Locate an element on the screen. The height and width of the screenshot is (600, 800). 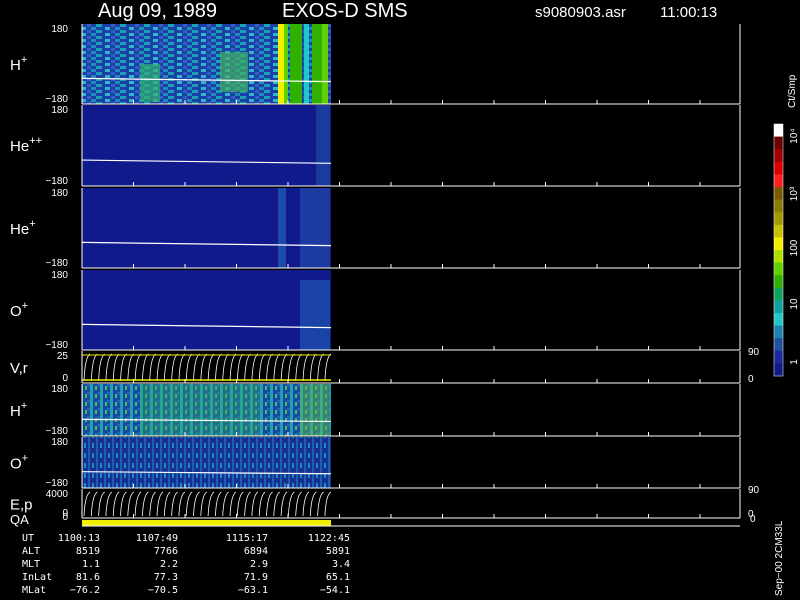
panel-2-label: He+ is located at coordinates (23, 228).